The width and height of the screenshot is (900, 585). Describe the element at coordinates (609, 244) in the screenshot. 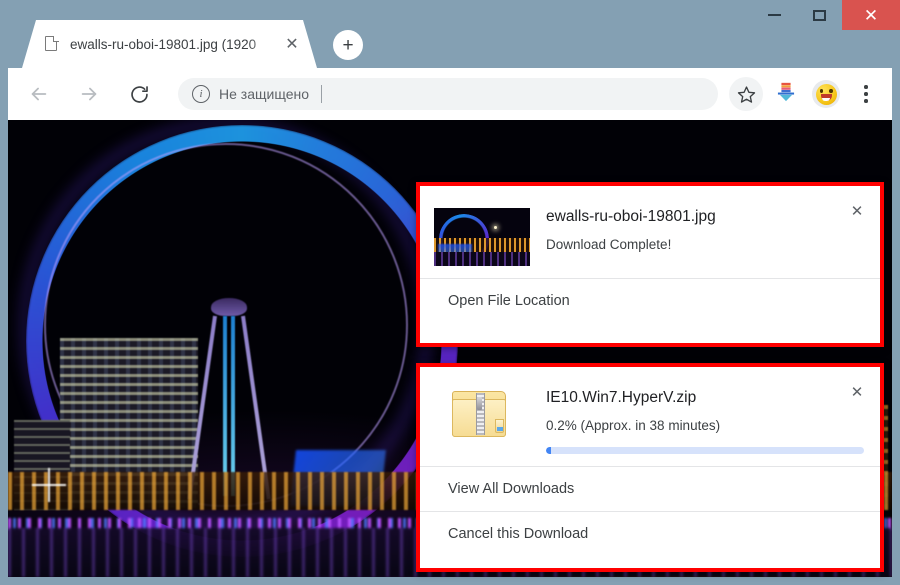

I see `download-status: Download Complete!` at that location.